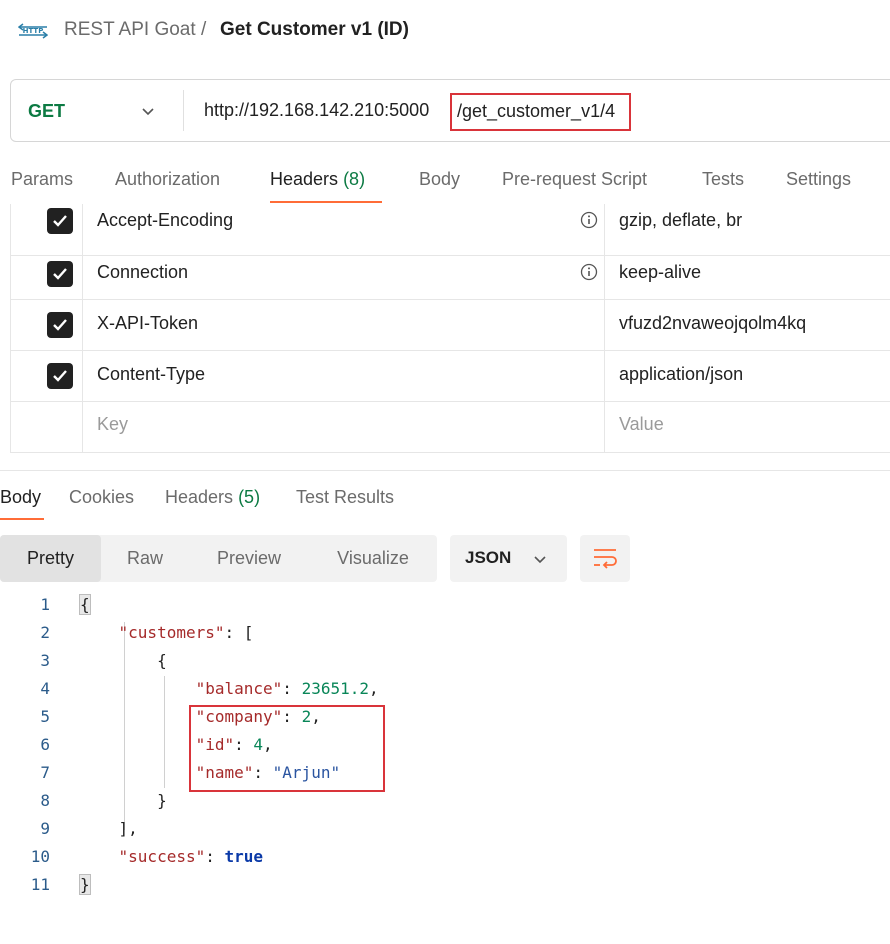 Image resolution: width=890 pixels, height=944 pixels. I want to click on header-key: Connection, so click(142, 272).